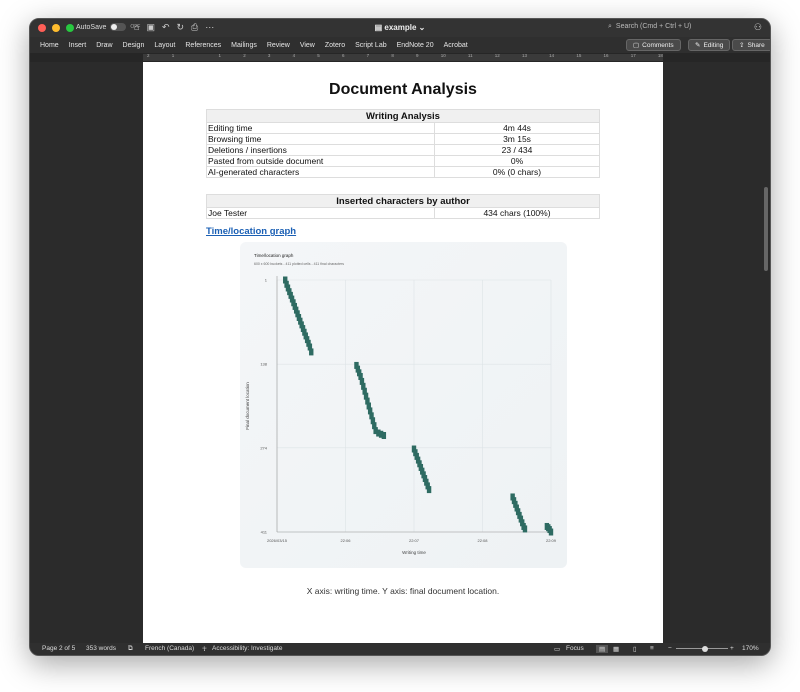  I want to click on ruler-tick: 1, so click(173, 55).